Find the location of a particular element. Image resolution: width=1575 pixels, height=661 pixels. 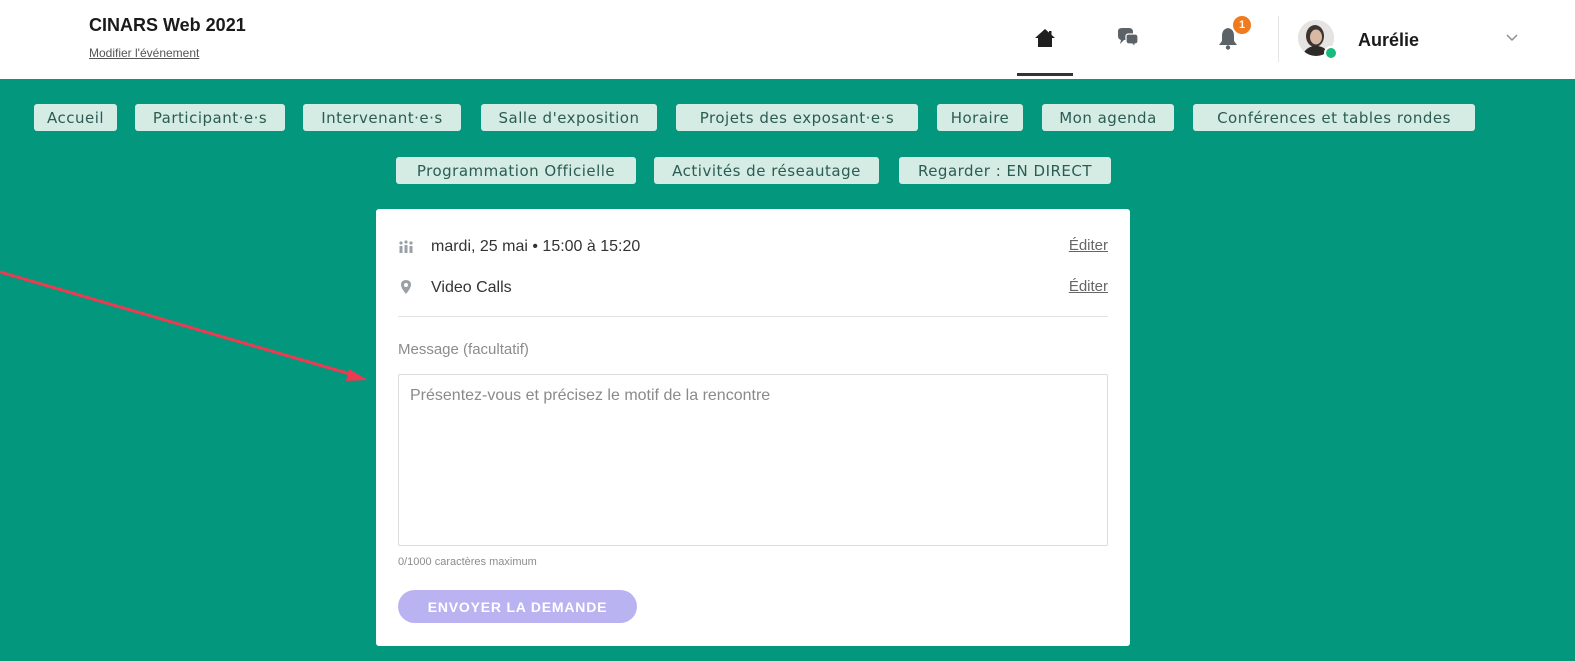

tab-intervenants: Intervenant·e·s is located at coordinates (382, 117).